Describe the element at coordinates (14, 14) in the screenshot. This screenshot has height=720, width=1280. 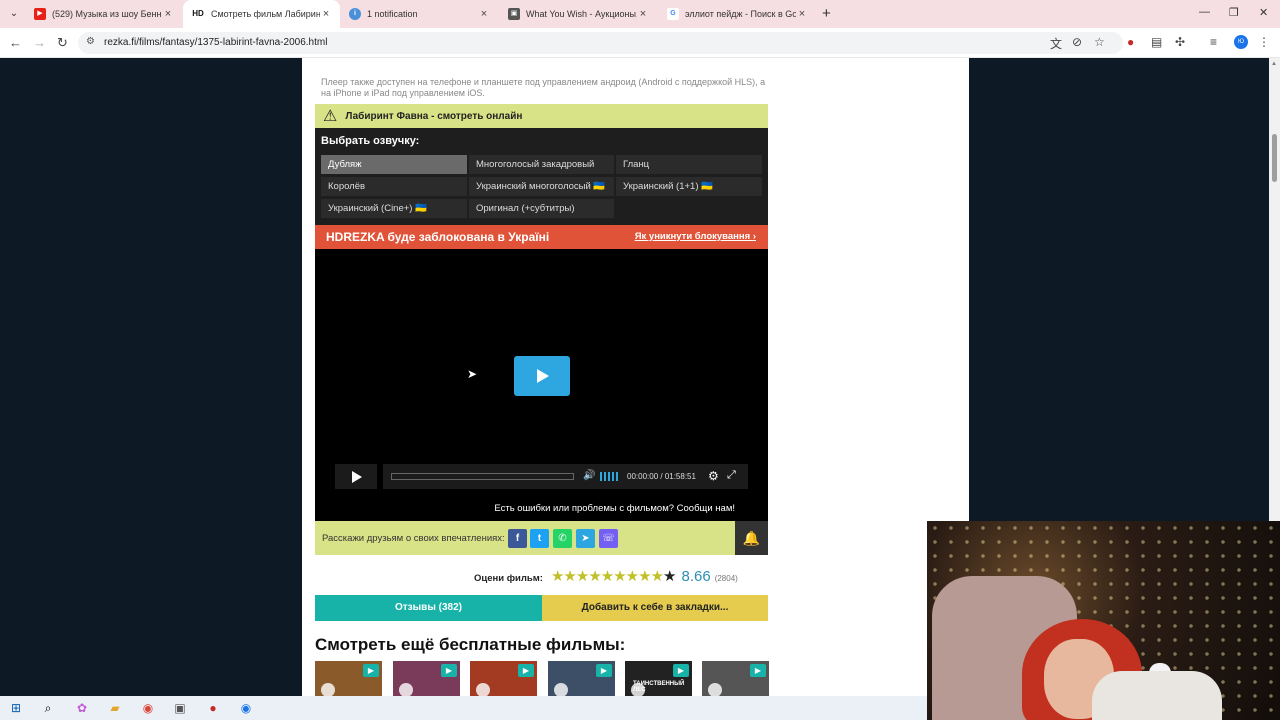
I see `tab-search-icon: ⌄` at that location.